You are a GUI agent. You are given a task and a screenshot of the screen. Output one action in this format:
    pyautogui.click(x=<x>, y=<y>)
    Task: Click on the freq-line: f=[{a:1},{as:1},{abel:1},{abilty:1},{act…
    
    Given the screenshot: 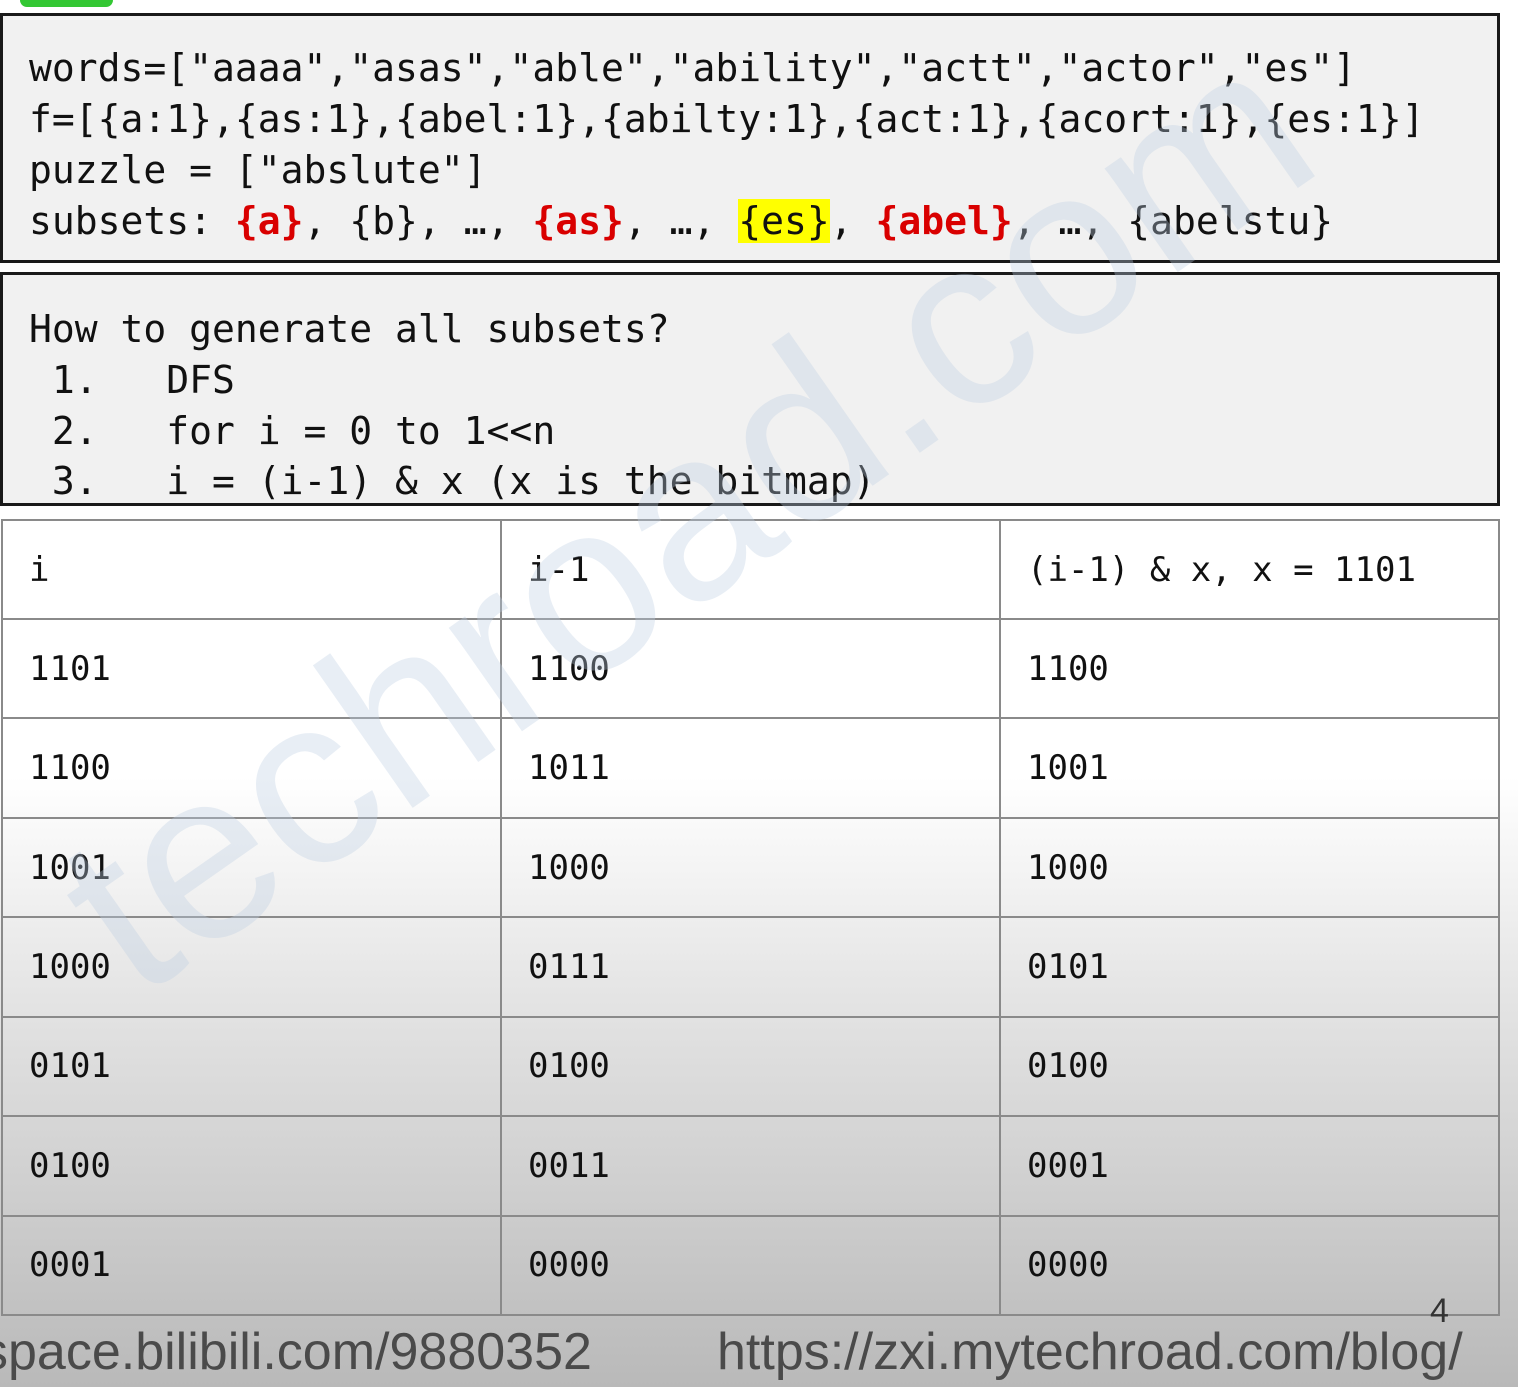 What is the action you would take?
    pyautogui.click(x=727, y=119)
    